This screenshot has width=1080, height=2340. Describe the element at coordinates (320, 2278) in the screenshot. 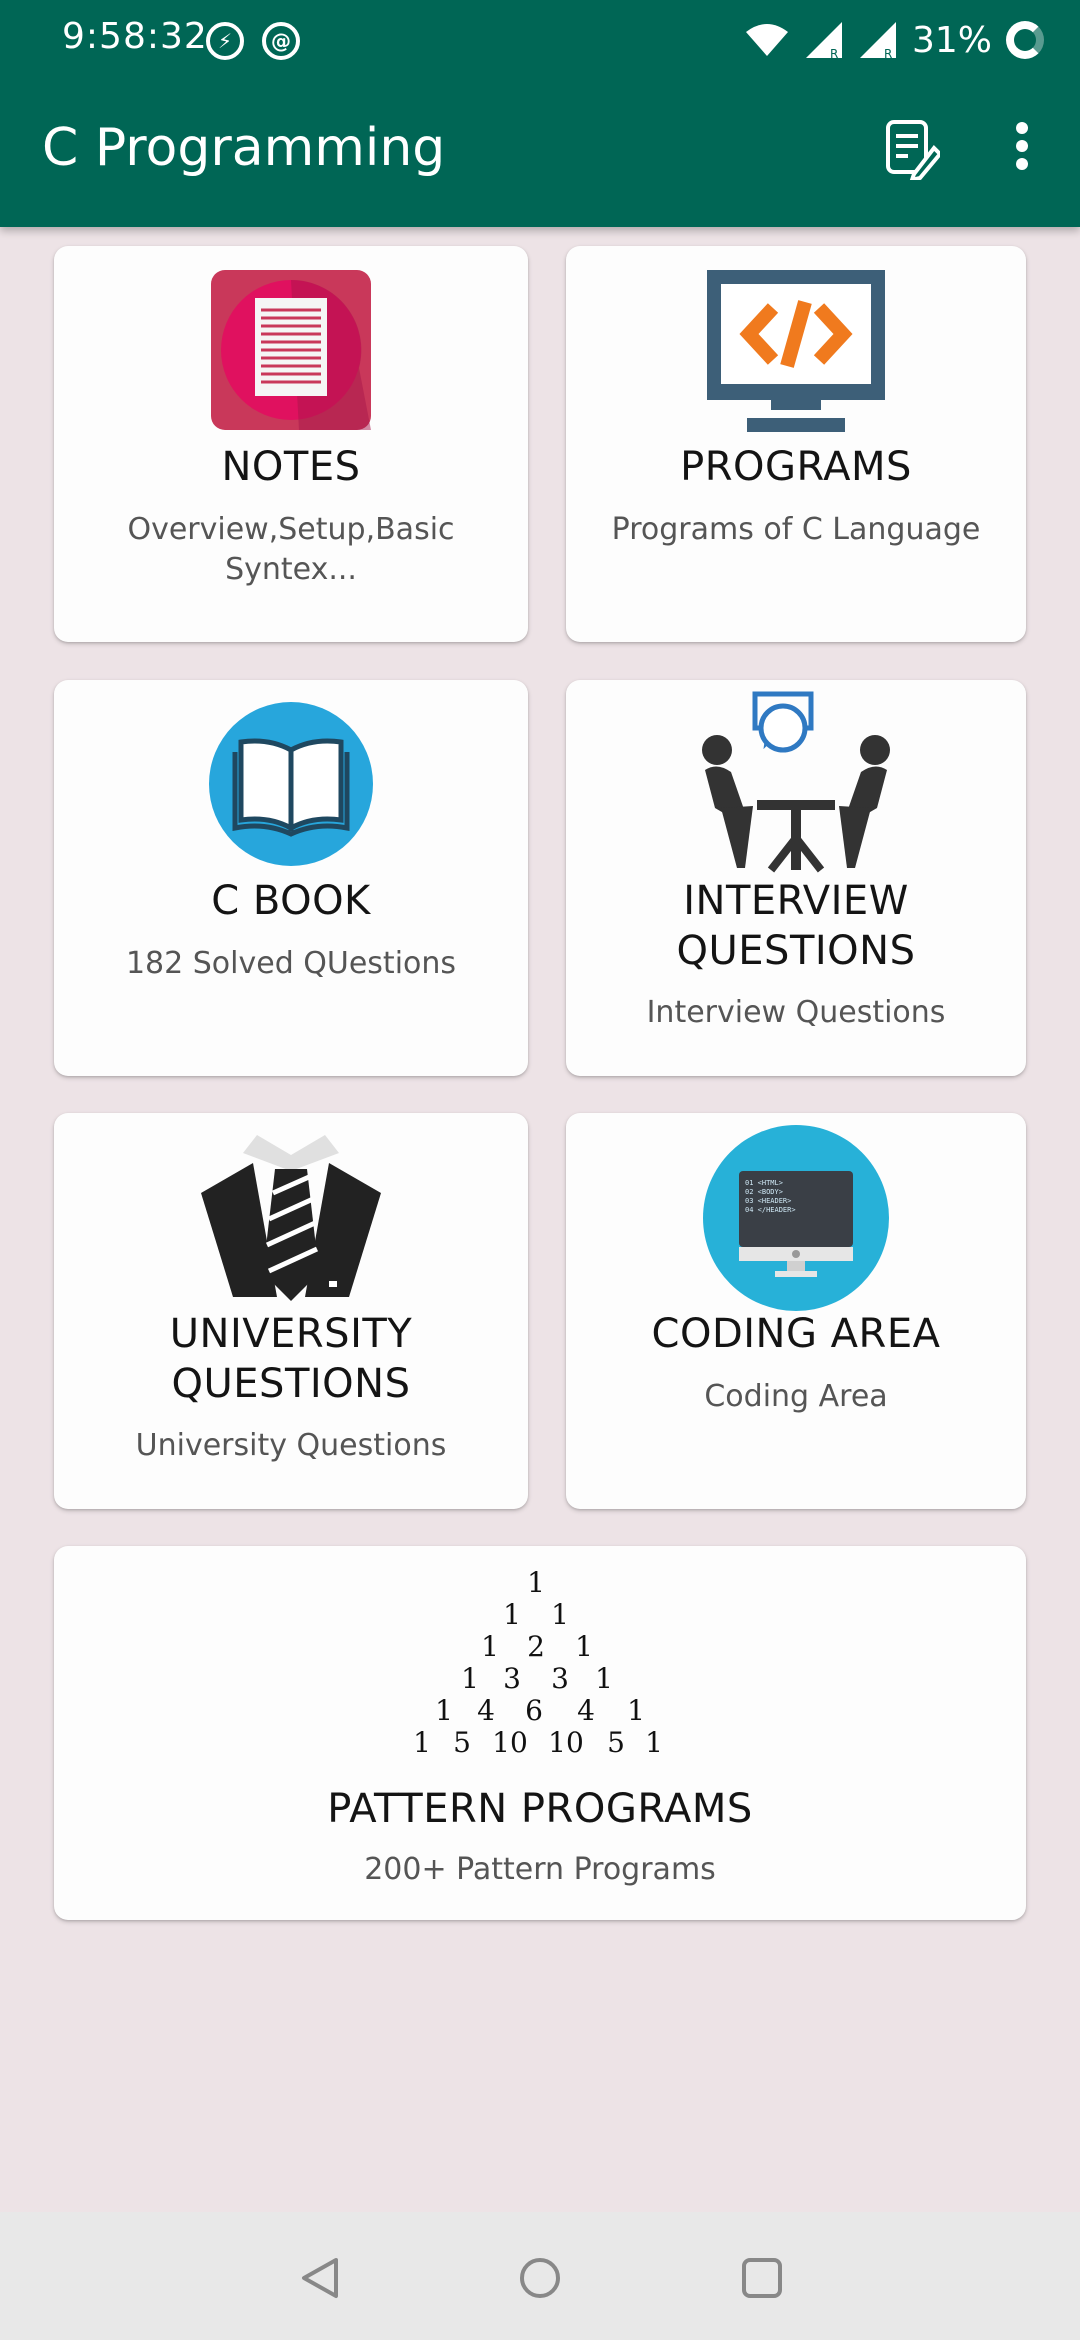

I see `back-icon` at that location.